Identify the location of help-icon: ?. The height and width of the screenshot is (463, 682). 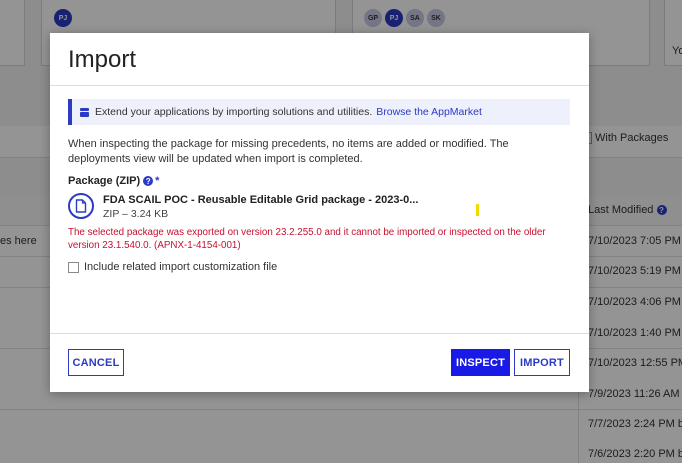
(148, 181).